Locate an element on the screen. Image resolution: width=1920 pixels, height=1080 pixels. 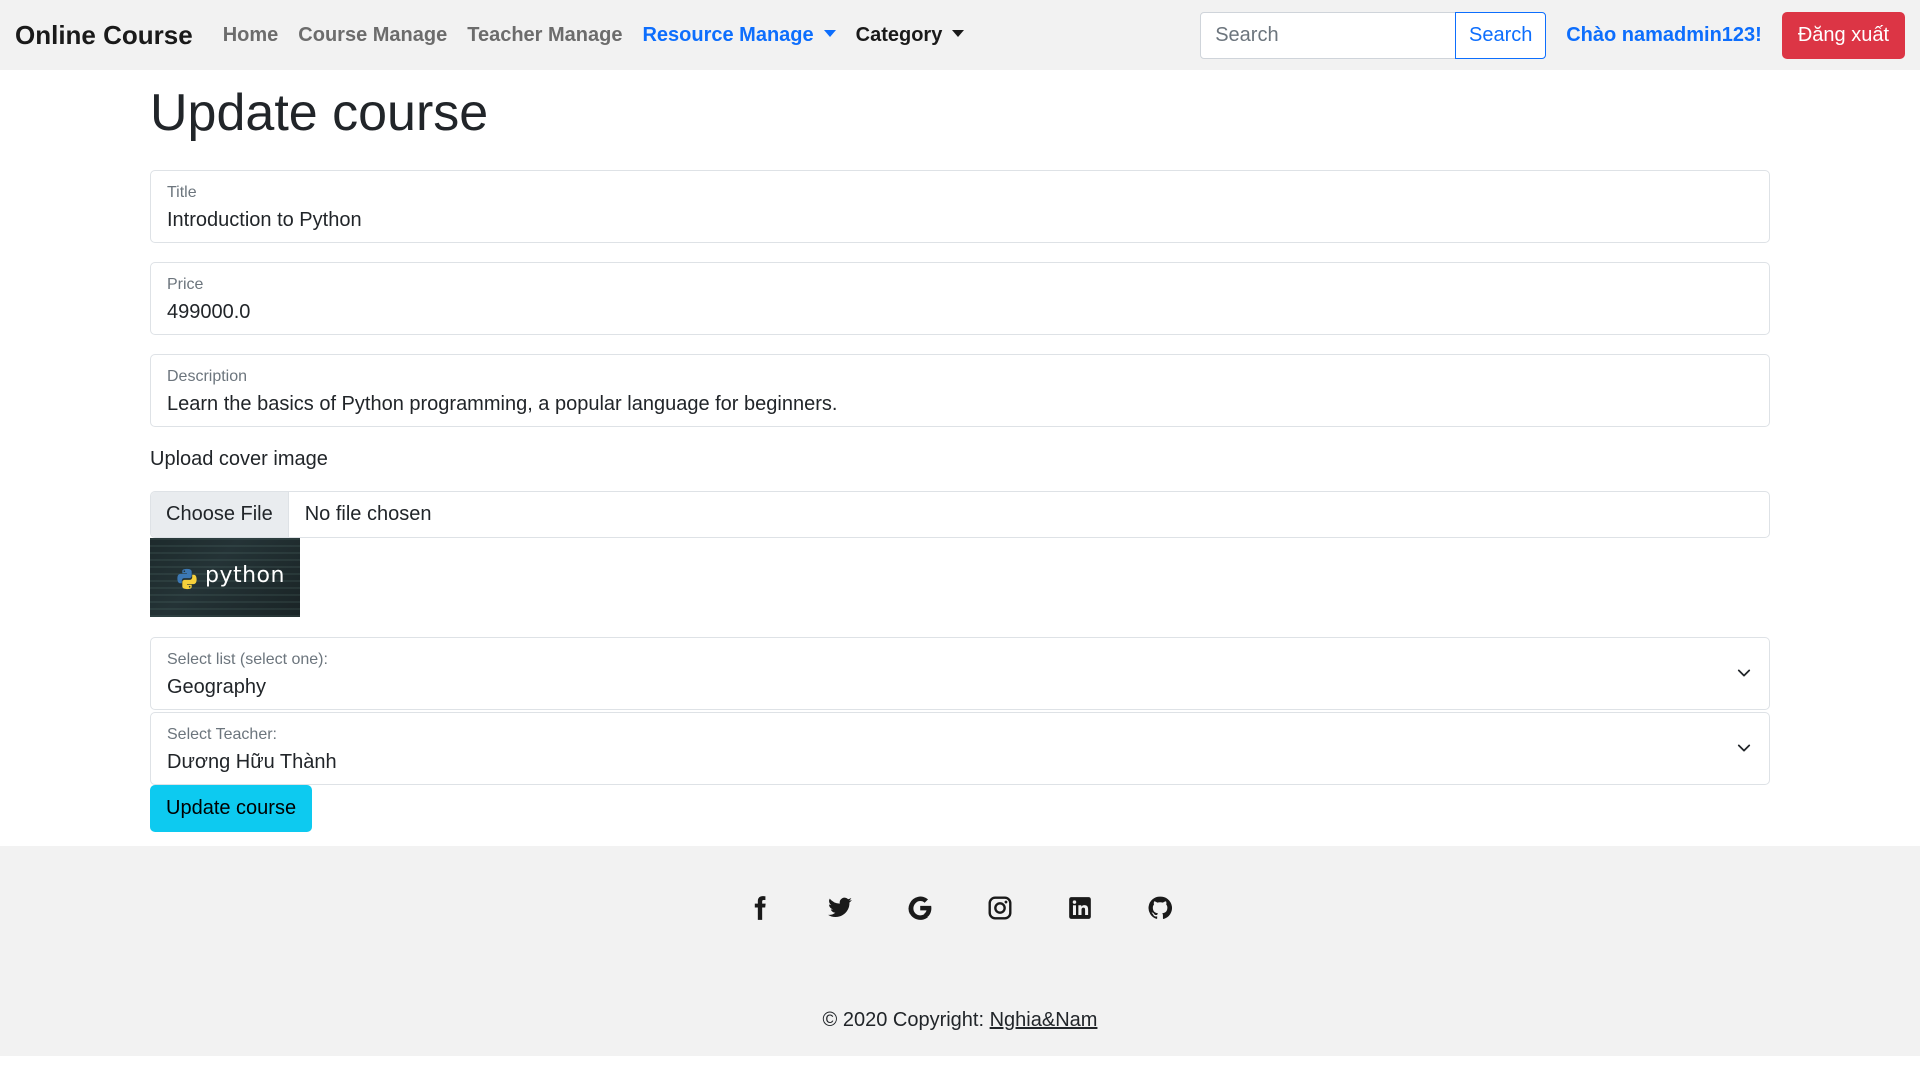
instagram-icon is located at coordinates (1000, 908).